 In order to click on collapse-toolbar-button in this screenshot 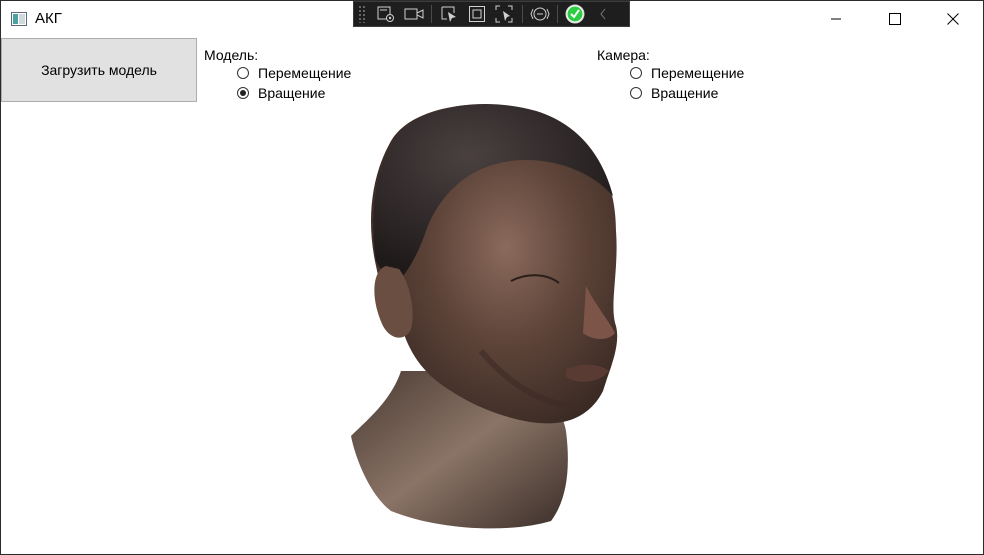, I will do `click(603, 14)`.